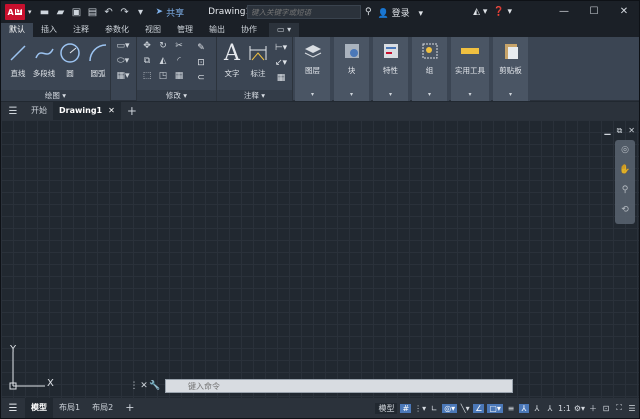 This screenshot has width=640, height=419. I want to click on saveas-icon: ▤, so click(93, 12).